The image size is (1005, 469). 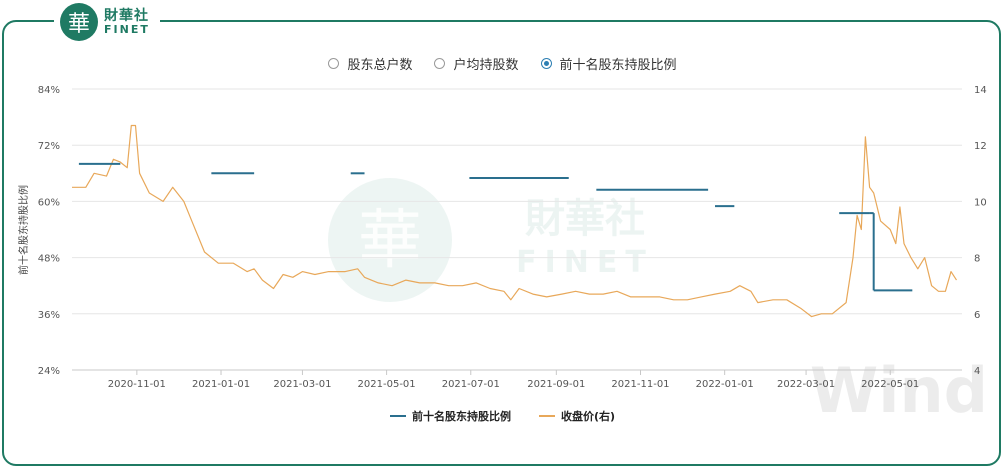 I want to click on legend-label-price: 收盘价(右), so click(x=588, y=416).